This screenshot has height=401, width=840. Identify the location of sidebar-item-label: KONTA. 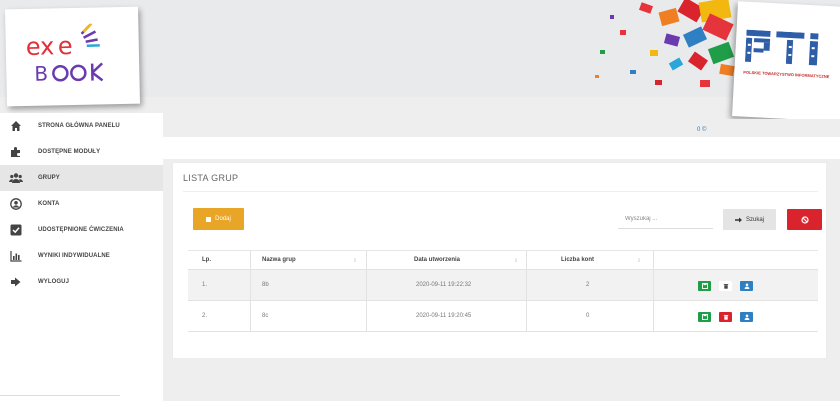
(49, 204).